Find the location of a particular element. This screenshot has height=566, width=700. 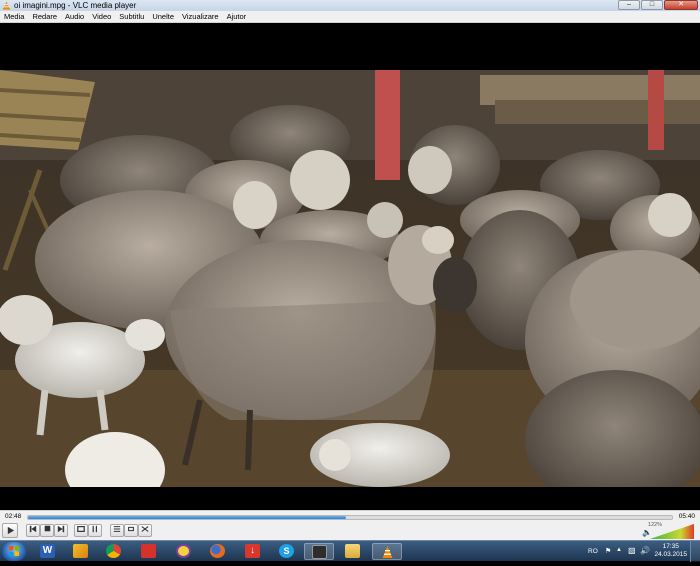

minimize-icon: – is located at coordinates (629, 4).